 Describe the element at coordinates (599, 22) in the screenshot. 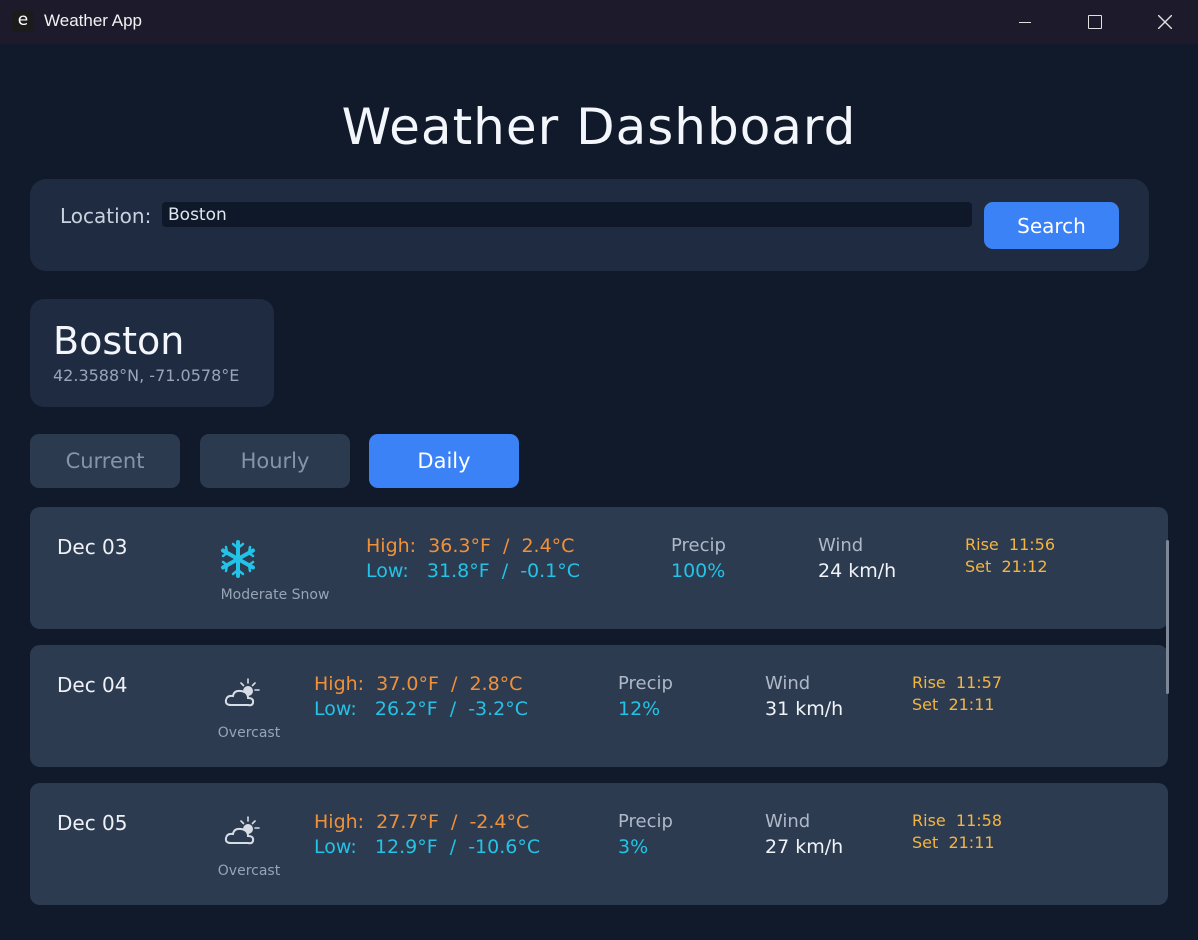

I see `title-bar: e Weather App` at that location.